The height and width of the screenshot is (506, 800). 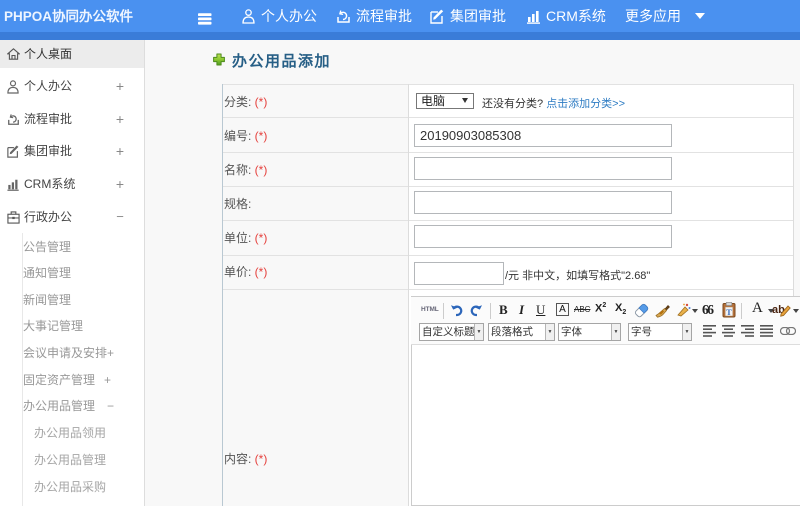 What do you see at coordinates (729, 312) in the screenshot?
I see `svg-text: T` at bounding box center [729, 312].